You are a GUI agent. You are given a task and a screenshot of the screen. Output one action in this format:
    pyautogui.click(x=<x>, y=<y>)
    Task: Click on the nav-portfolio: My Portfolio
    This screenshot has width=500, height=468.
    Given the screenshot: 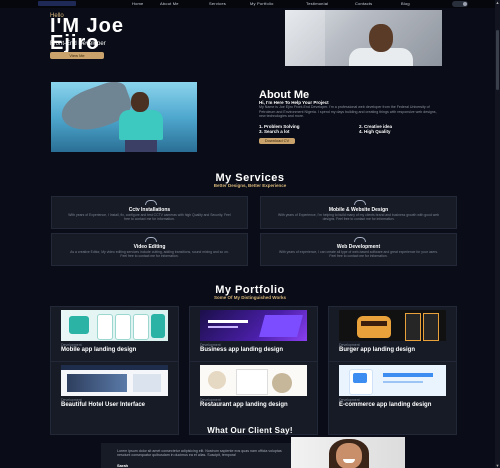 What is the action you would take?
    pyautogui.click(x=262, y=3)
    